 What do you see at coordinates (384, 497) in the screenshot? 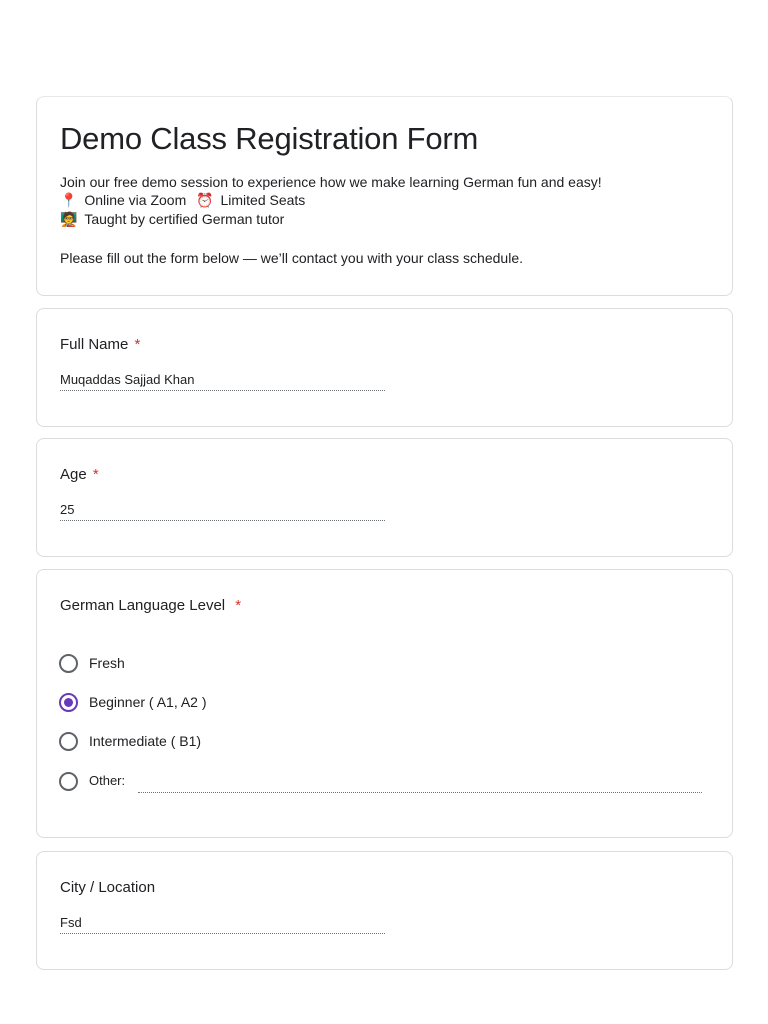
I see `question-card-age: Age * 25` at bounding box center [384, 497].